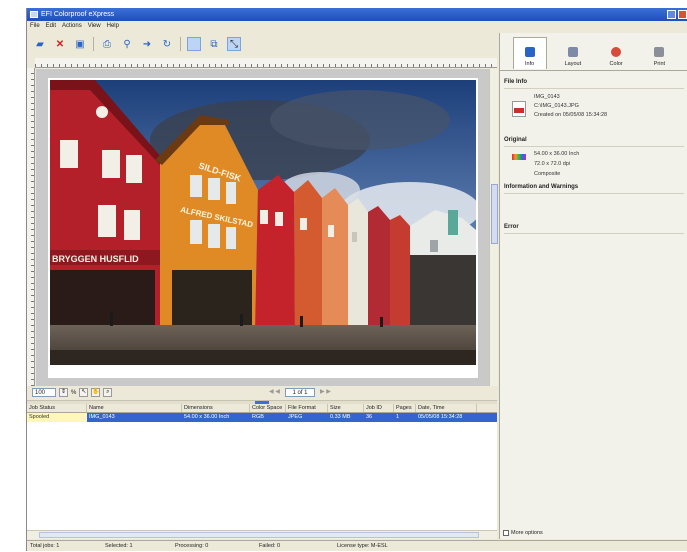 Image resolution: width=687 pixels, height=552 pixels. I want to click on page-margin, so click(13, 279).